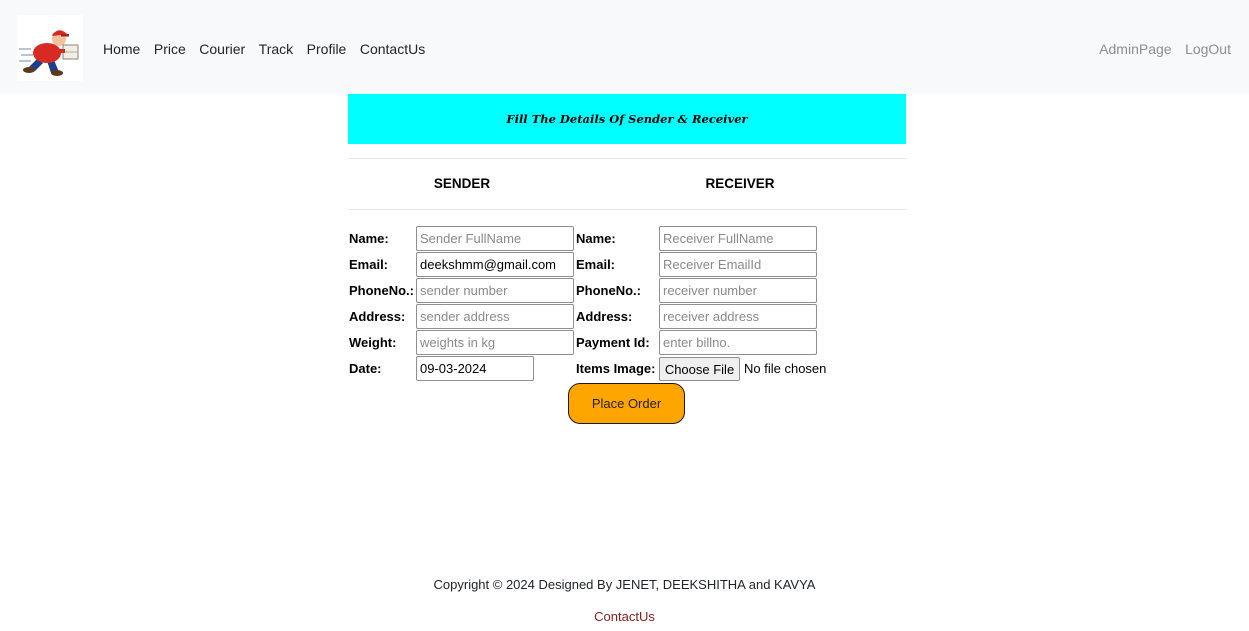 Image resolution: width=1249 pixels, height=631 pixels. I want to click on nav-contactus-link: ContactUs, so click(392, 49).